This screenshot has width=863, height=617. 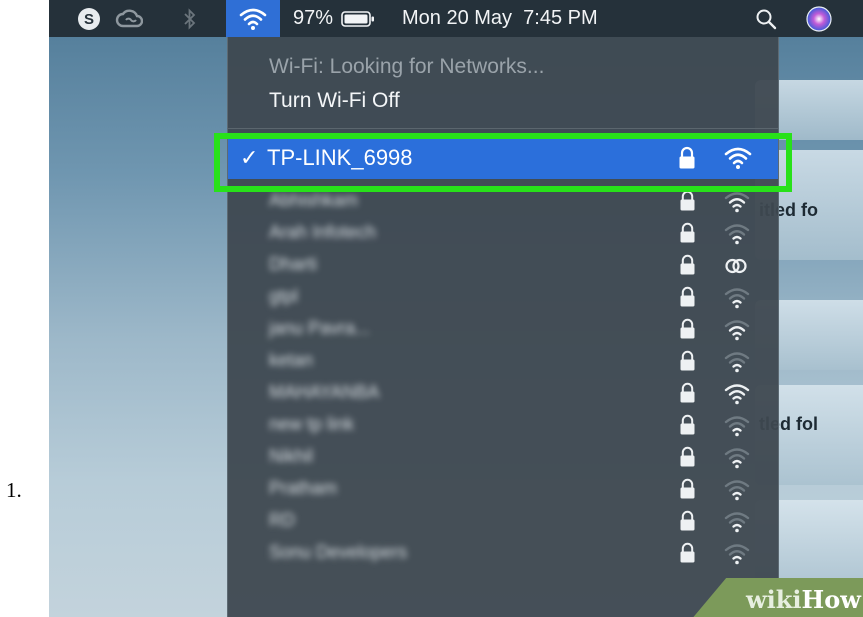 I want to click on svg-text: S, so click(x=89, y=19).